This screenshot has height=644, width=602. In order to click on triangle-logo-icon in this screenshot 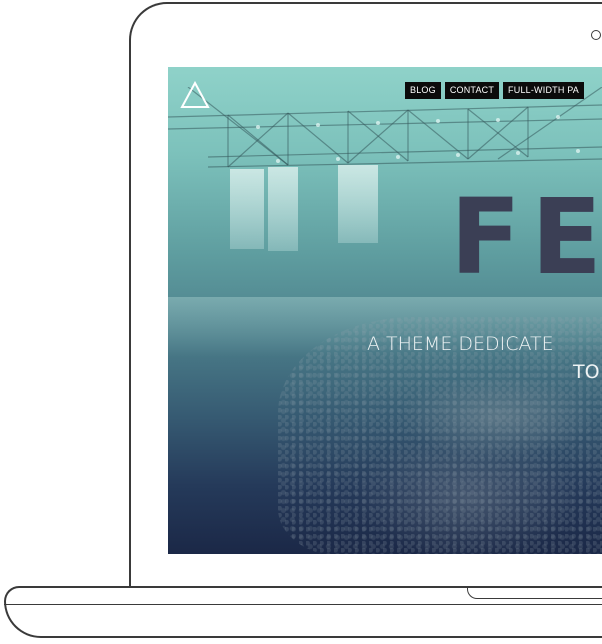, I will do `click(195, 95)`.